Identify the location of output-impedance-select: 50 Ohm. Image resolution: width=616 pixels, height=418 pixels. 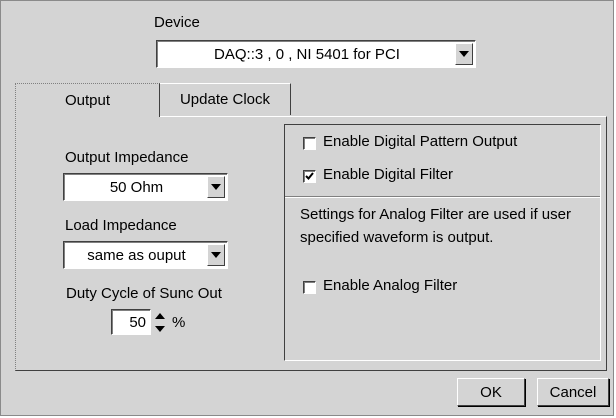
(145, 187).